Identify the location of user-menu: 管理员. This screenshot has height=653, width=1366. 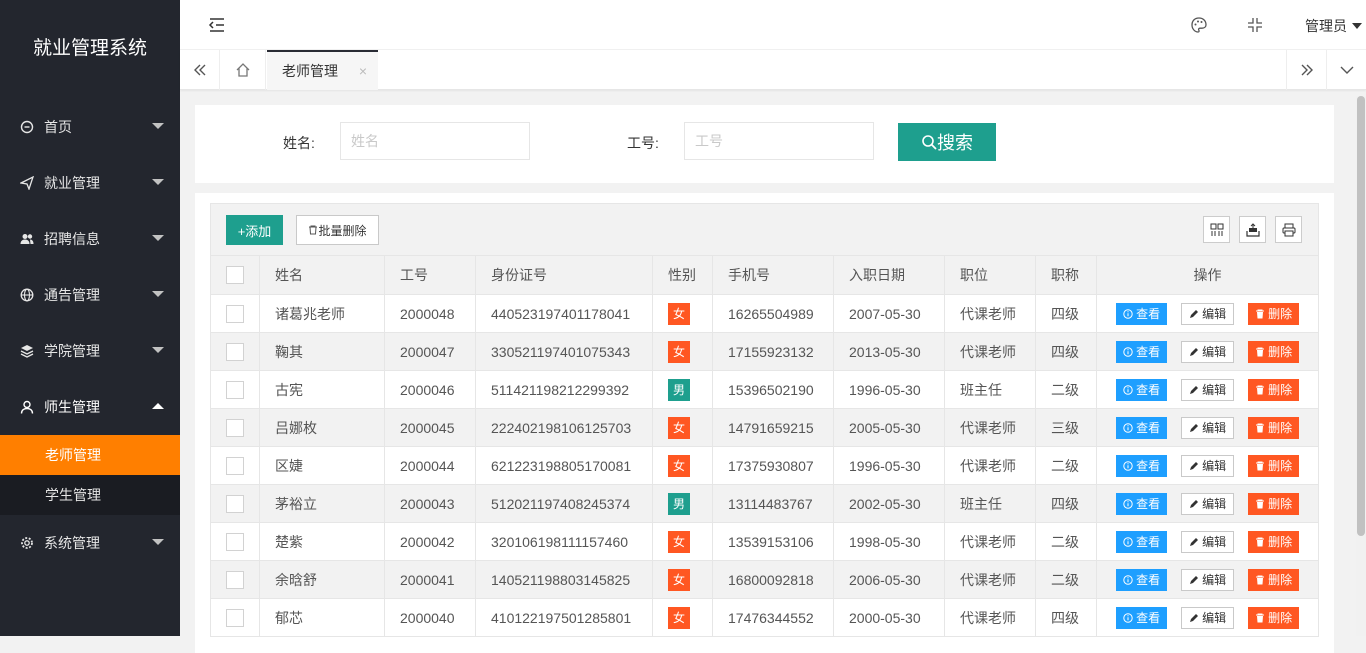
(1333, 26).